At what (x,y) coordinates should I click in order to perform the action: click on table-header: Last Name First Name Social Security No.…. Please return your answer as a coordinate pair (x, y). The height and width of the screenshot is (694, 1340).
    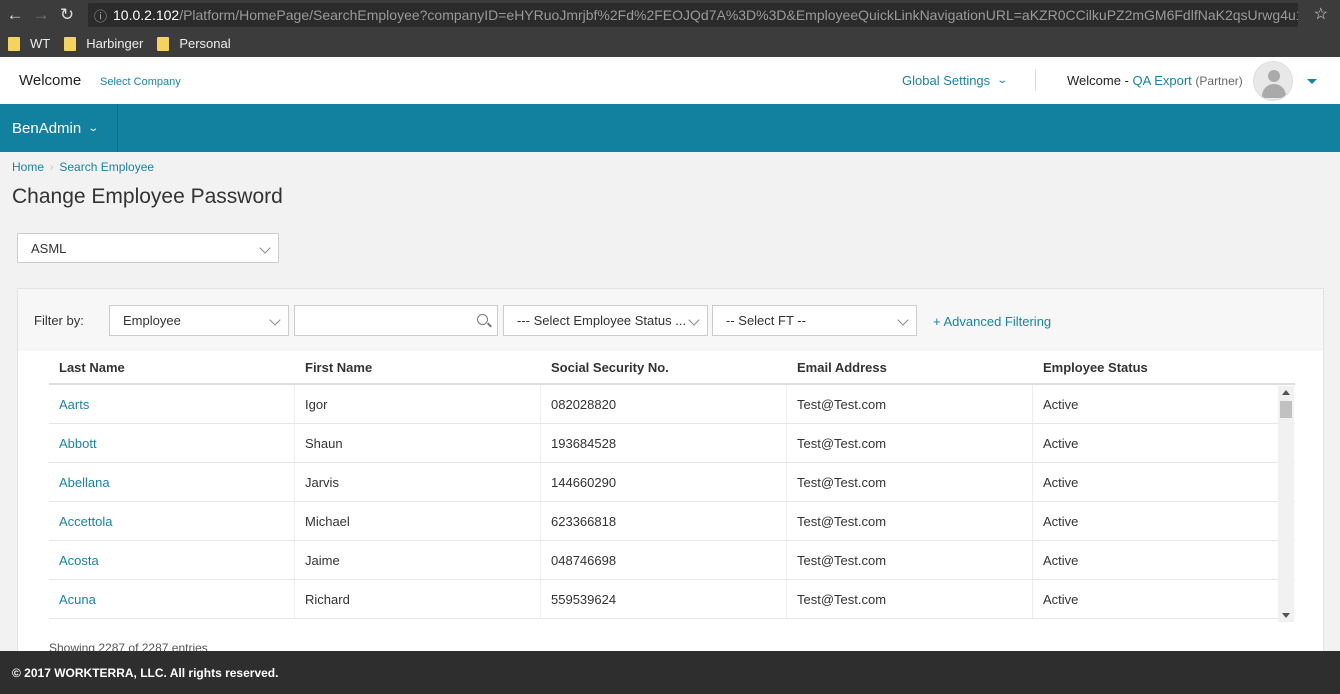
    Looking at the image, I should click on (672, 368).